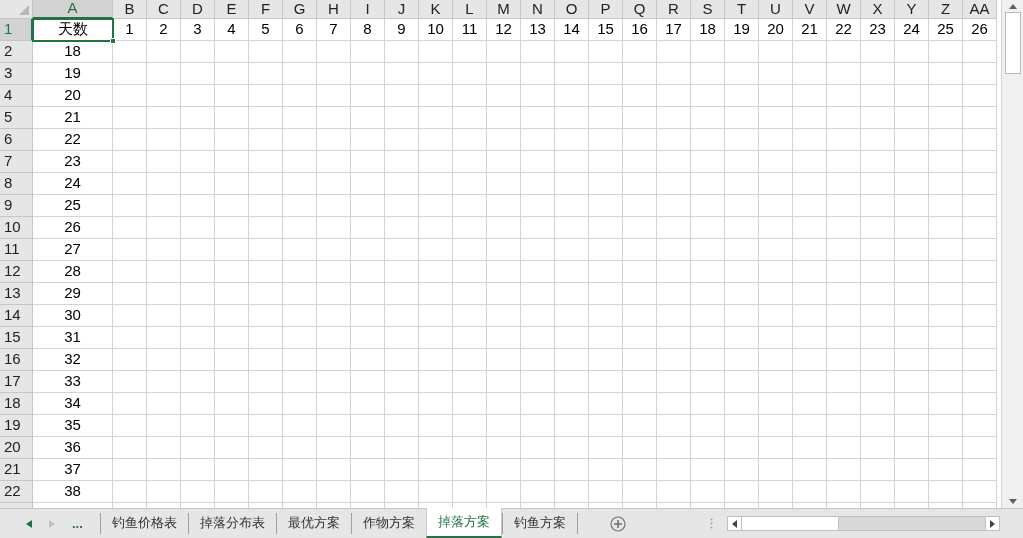 The height and width of the screenshot is (538, 1023). I want to click on table-cell: 19, so click(742, 30).